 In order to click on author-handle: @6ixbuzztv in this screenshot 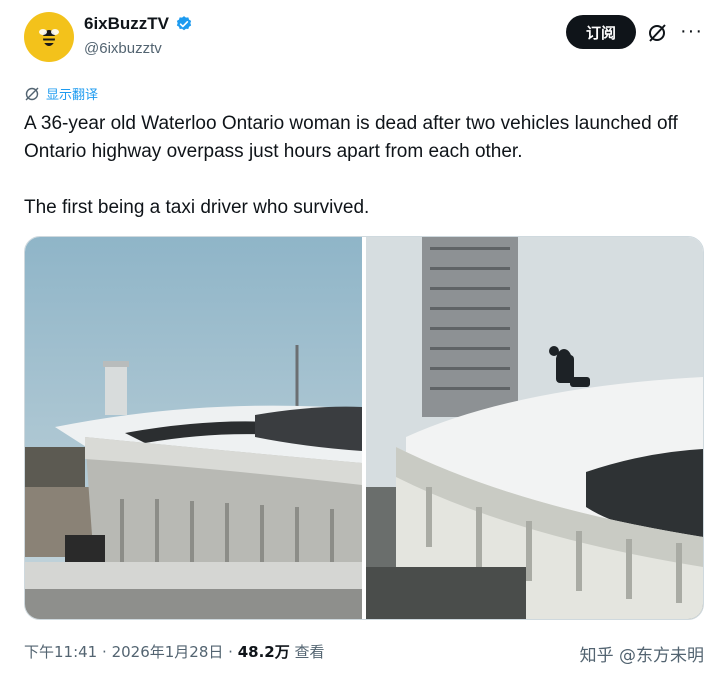, I will do `click(123, 48)`.